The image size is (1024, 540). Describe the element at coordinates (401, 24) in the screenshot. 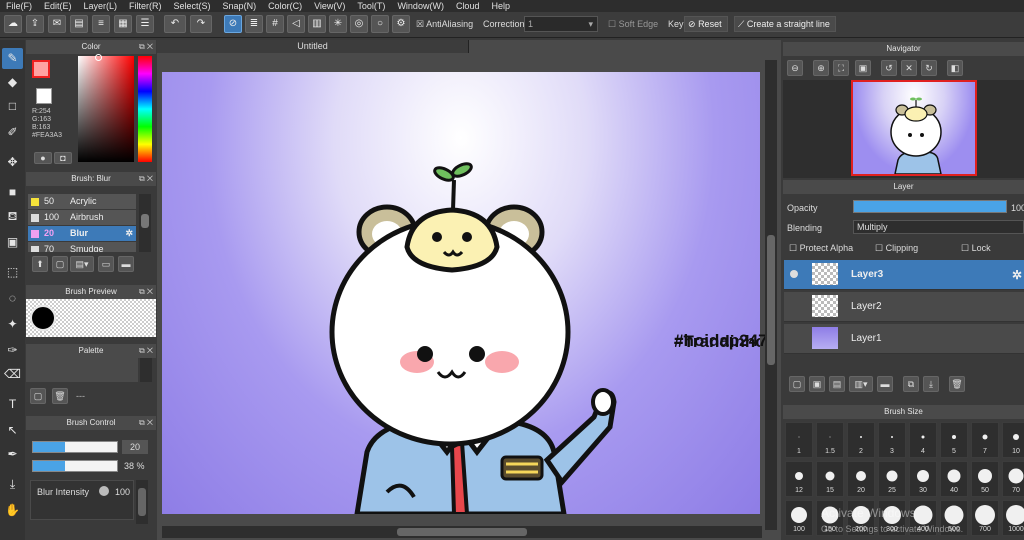

I see `snap-settings-icon: ⚙` at that location.